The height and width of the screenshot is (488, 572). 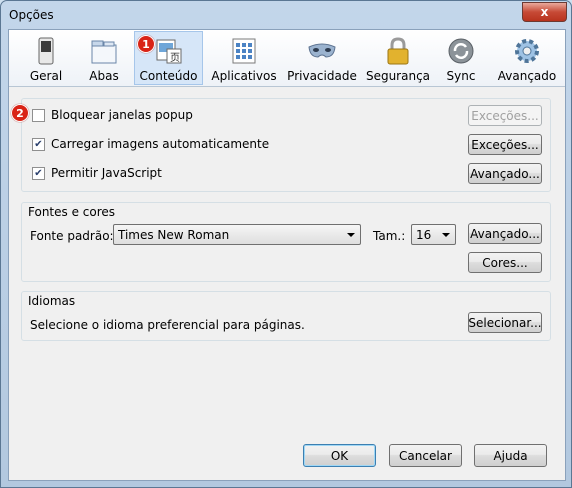 I want to click on tab-abas: Abas, so click(x=104, y=58).